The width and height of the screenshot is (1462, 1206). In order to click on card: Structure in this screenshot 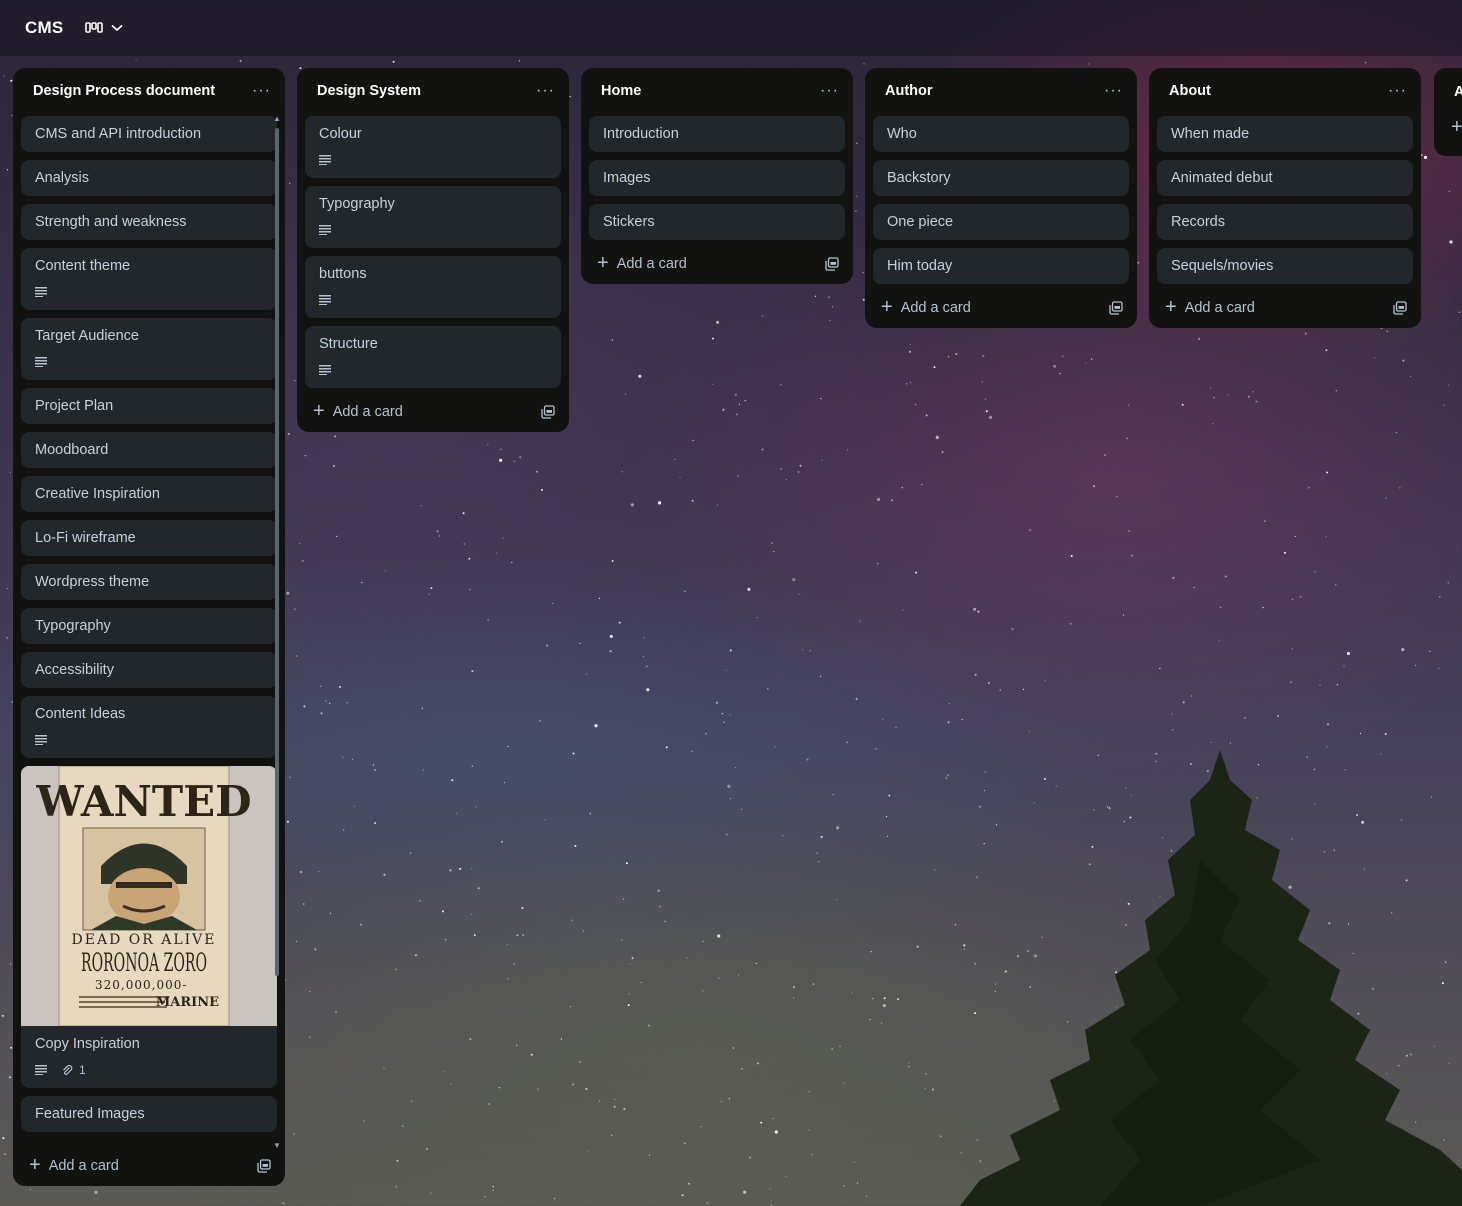, I will do `click(433, 357)`.